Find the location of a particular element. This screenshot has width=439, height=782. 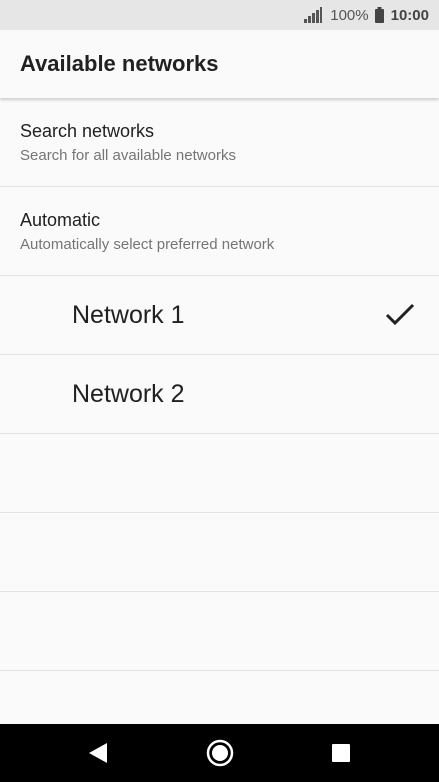

clock: 10:00 is located at coordinates (409, 15).